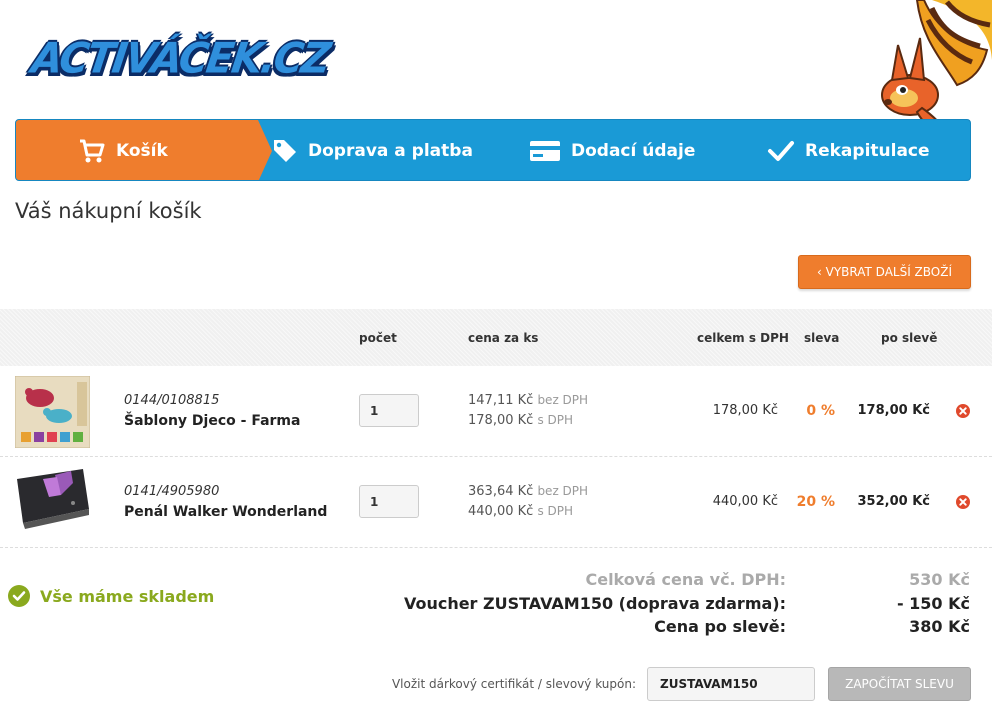 The height and width of the screenshot is (720, 992). Describe the element at coordinates (893, 410) in the screenshot. I see `row-after-discount: 178,00 Kč` at that location.